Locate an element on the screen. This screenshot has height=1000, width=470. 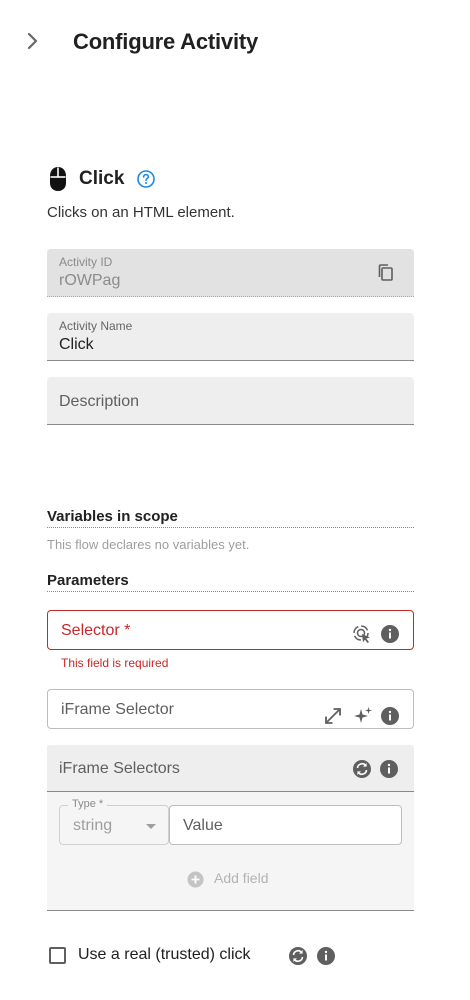
type-select: Type * string is located at coordinates (114, 821).